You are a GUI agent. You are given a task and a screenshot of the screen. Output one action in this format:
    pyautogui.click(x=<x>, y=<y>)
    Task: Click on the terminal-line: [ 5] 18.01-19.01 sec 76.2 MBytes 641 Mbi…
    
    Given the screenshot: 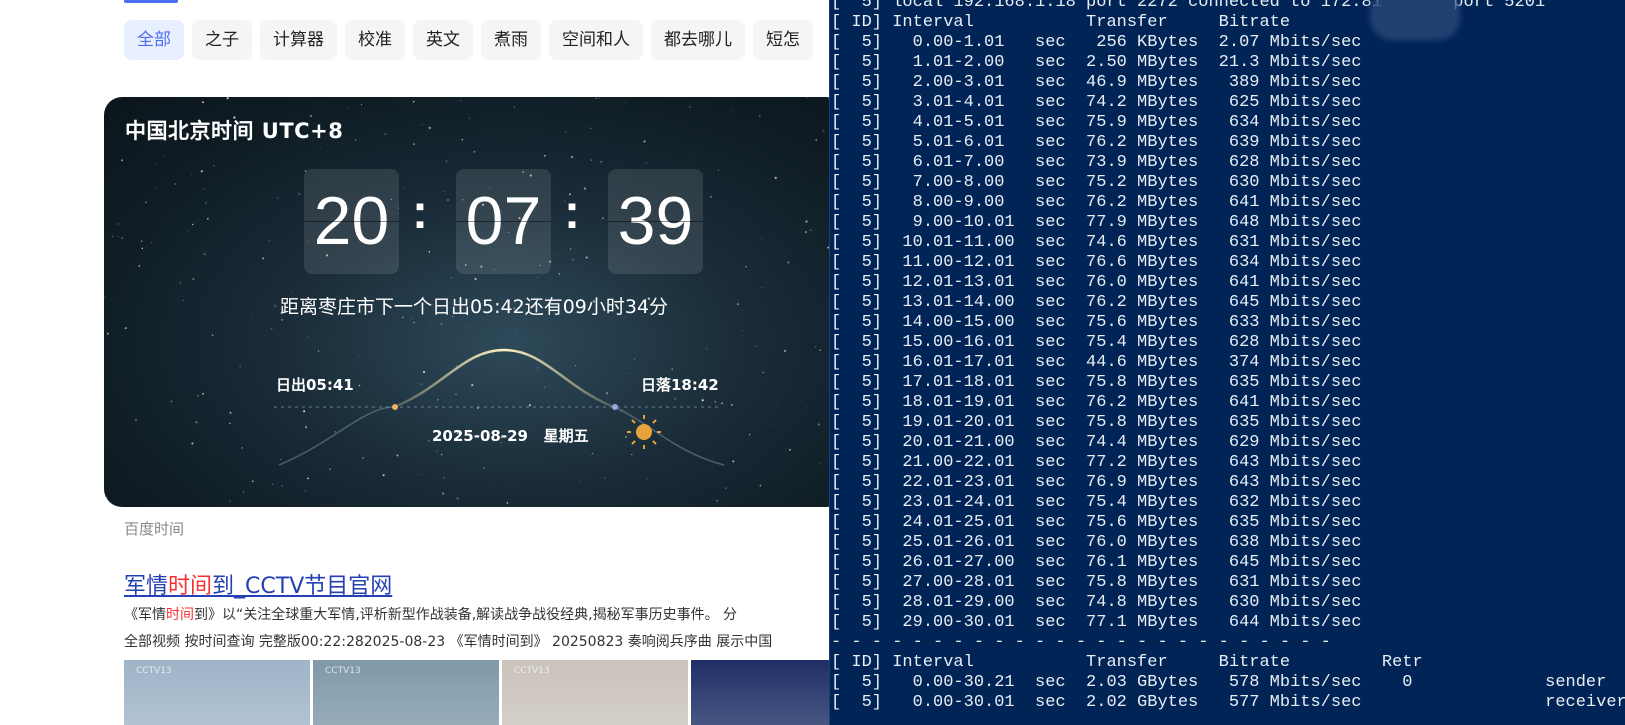 What is the action you would take?
    pyautogui.click(x=1096, y=402)
    